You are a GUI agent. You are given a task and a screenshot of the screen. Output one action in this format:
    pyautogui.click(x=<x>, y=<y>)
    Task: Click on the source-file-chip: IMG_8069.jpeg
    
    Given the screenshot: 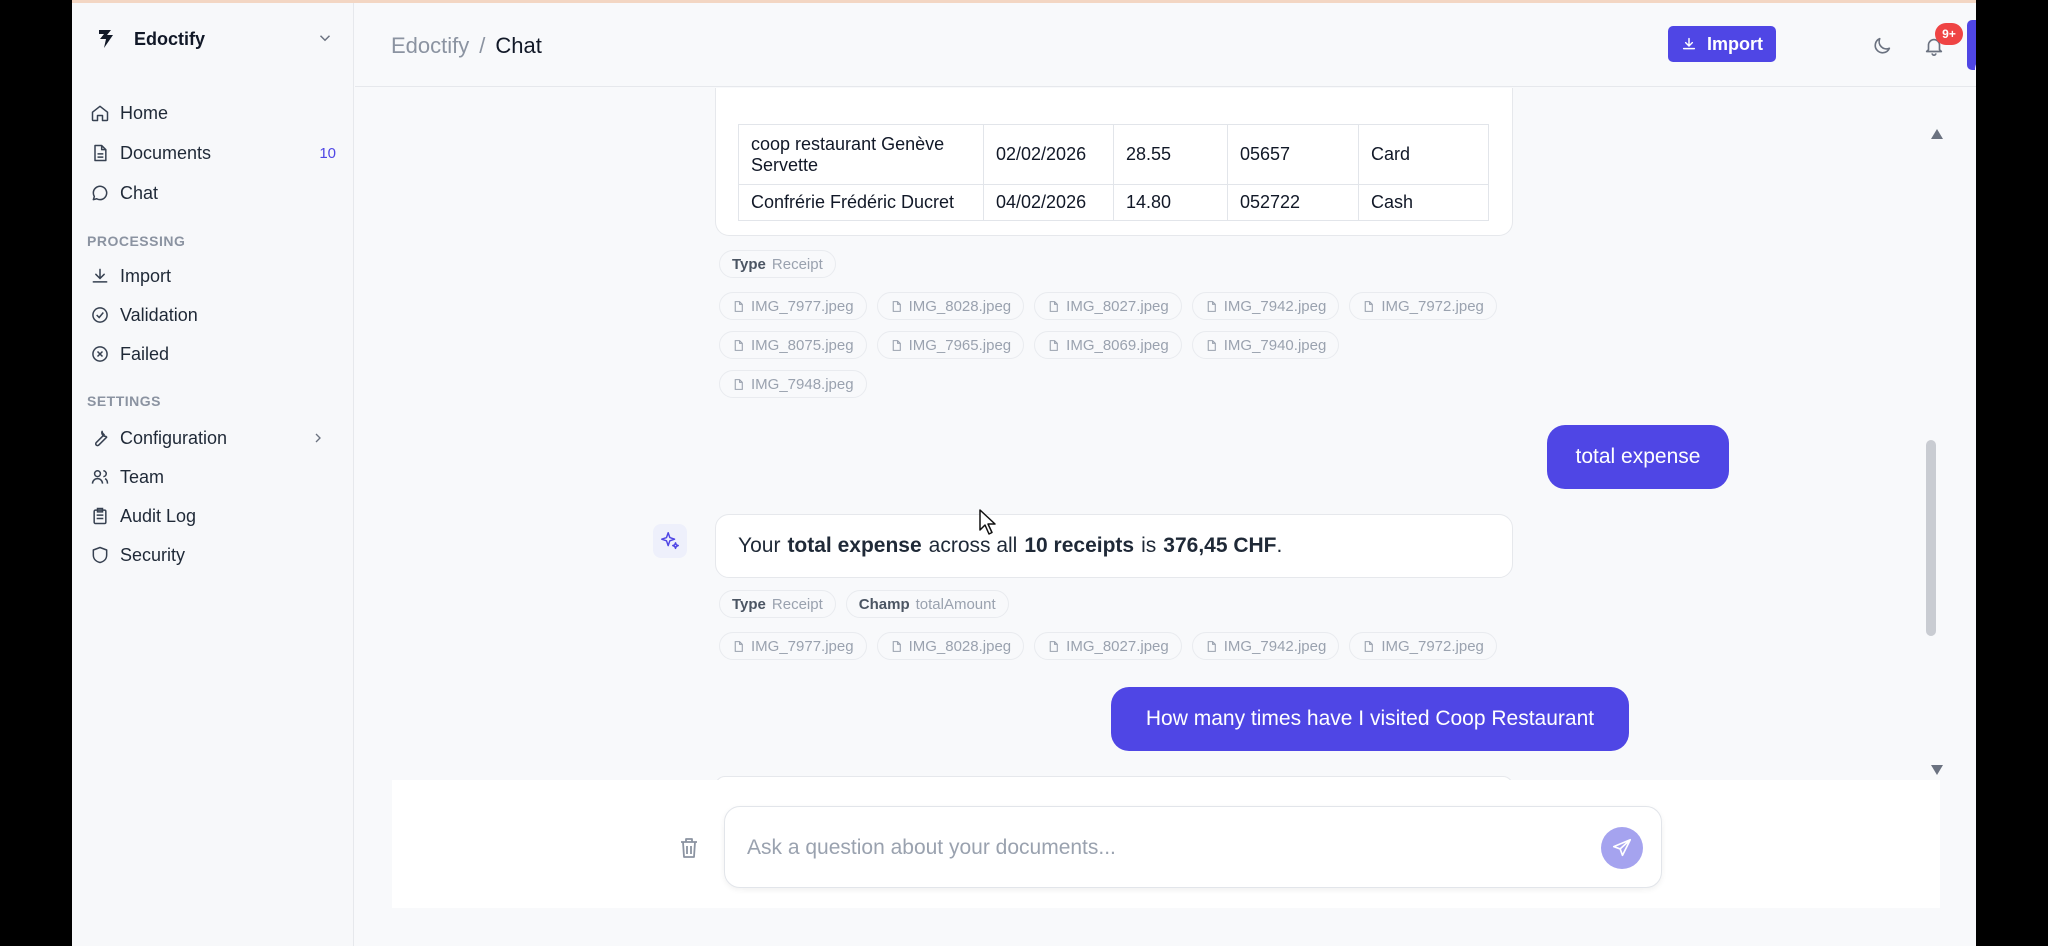 What is the action you would take?
    pyautogui.click(x=1108, y=345)
    